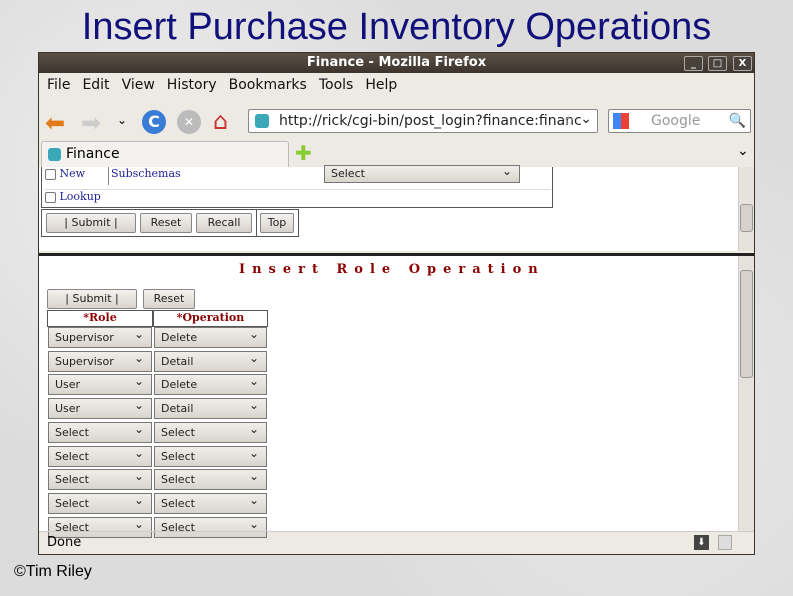  What do you see at coordinates (392, 269) in the screenshot?
I see `section-heading: Insert Role Operation` at bounding box center [392, 269].